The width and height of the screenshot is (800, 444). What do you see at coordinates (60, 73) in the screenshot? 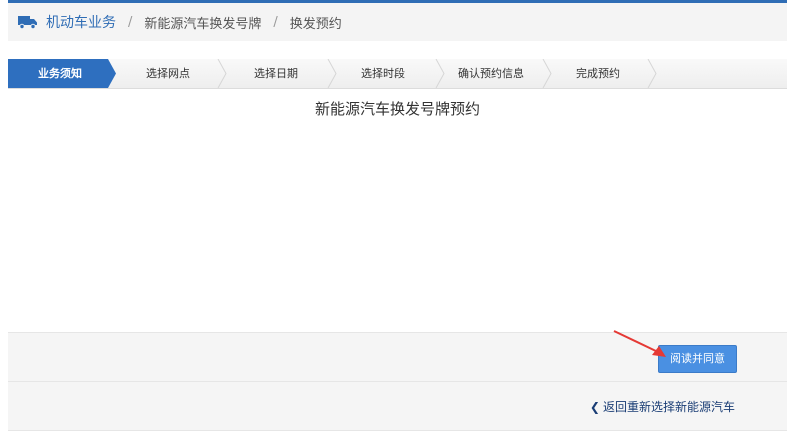
I see `step-business-notice: 业务须知` at bounding box center [60, 73].